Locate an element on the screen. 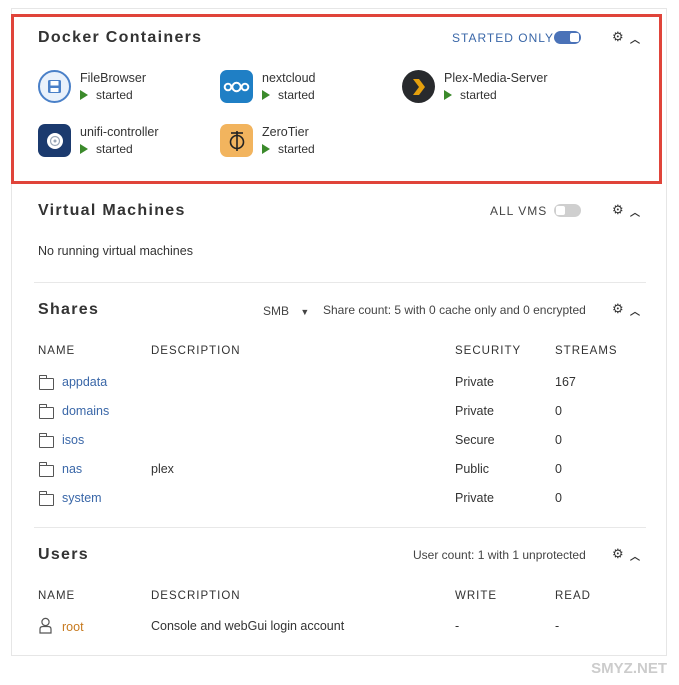 This screenshot has height=685, width=679. shares-collapse-icon: ︿ is located at coordinates (635, 310).